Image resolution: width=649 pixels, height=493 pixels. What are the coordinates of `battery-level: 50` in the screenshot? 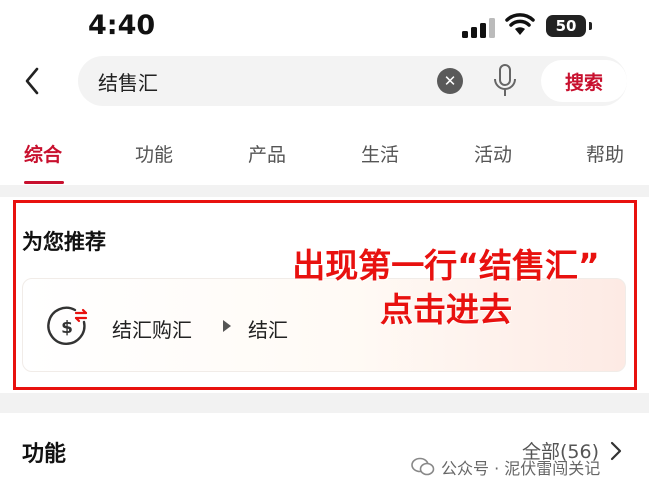 It's located at (566, 26).